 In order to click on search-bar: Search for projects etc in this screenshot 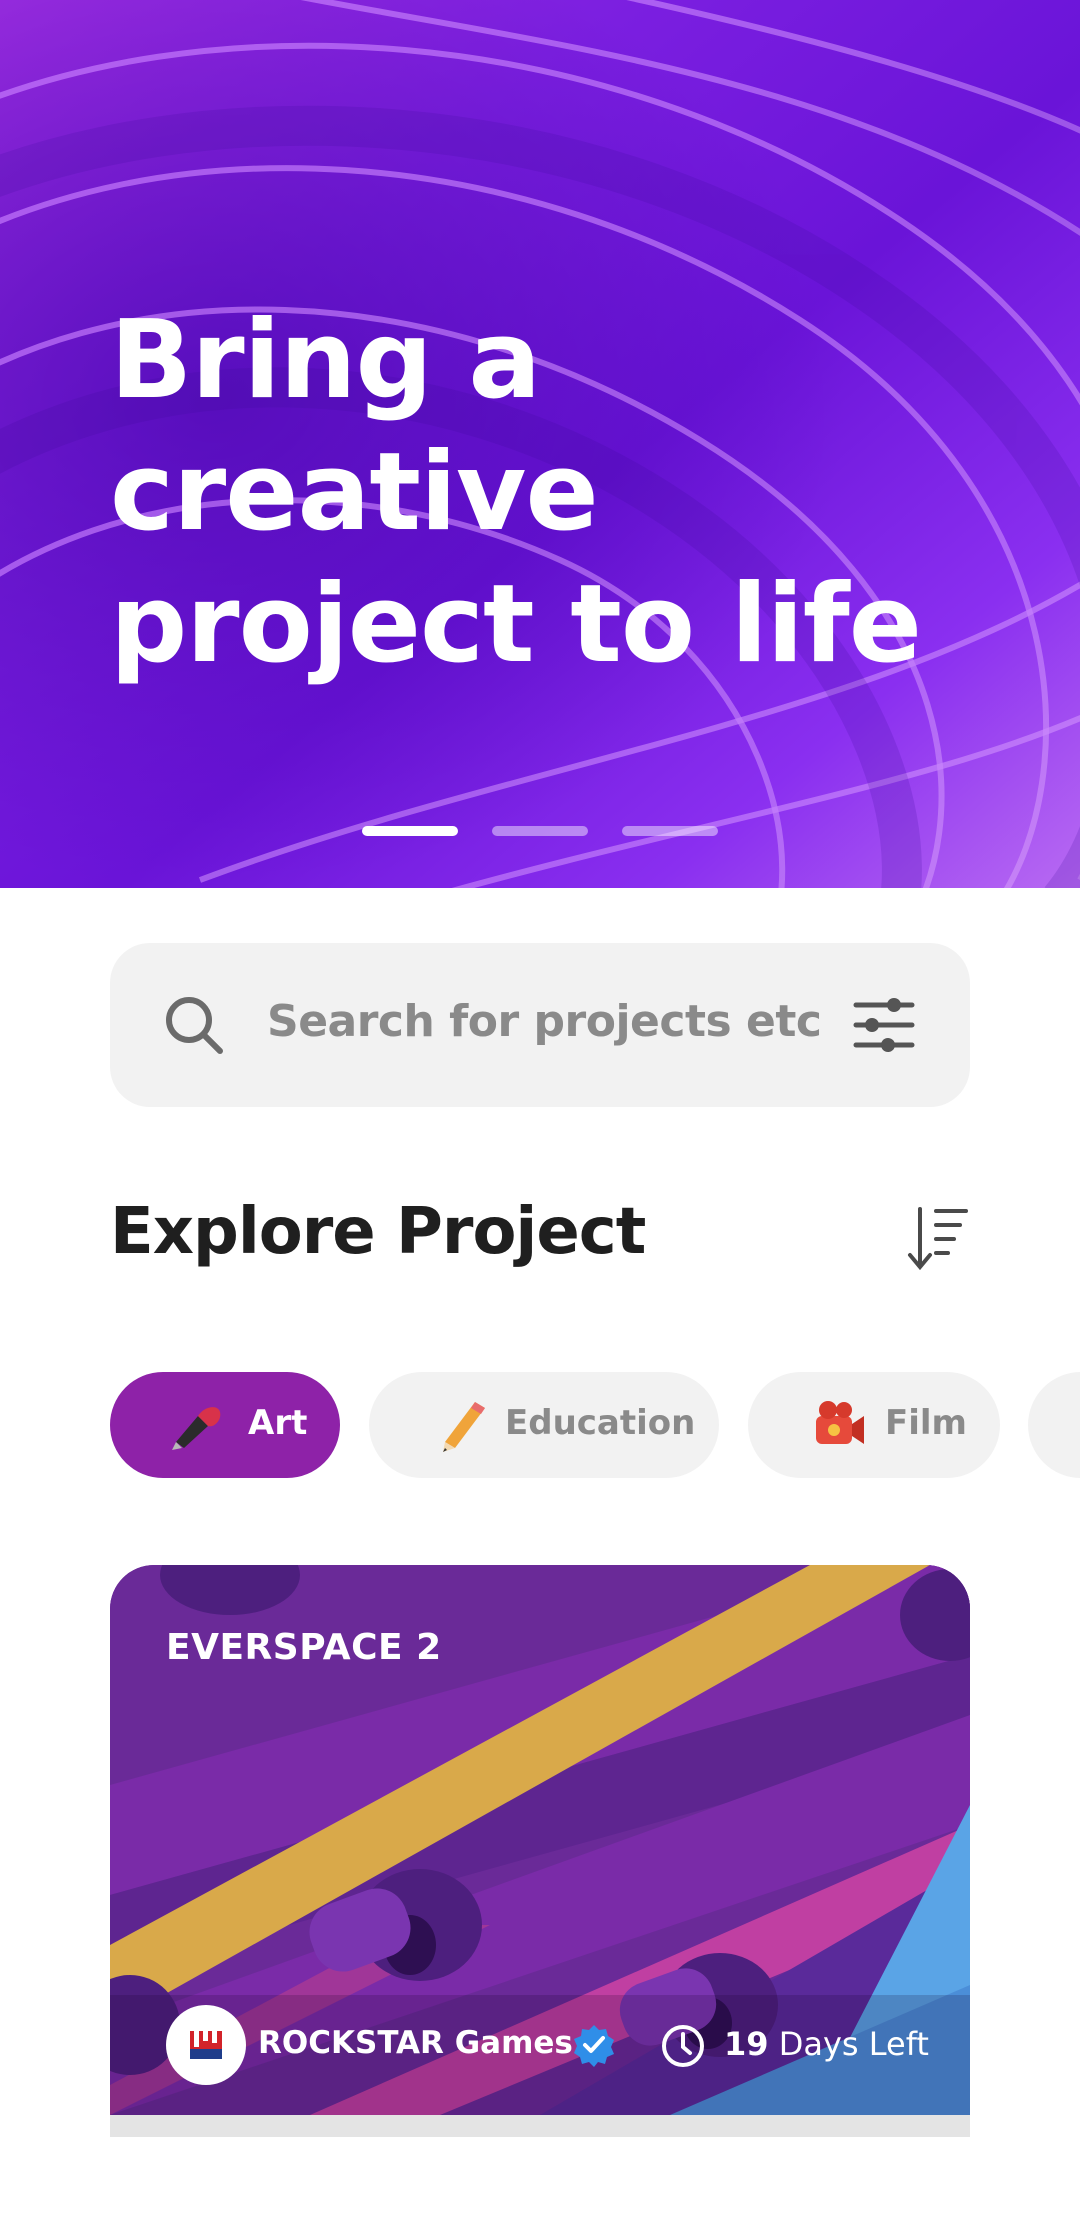, I will do `click(540, 1025)`.